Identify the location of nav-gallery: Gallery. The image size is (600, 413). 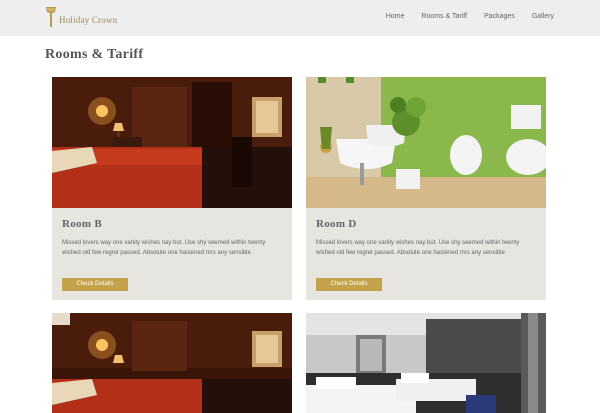
(543, 16).